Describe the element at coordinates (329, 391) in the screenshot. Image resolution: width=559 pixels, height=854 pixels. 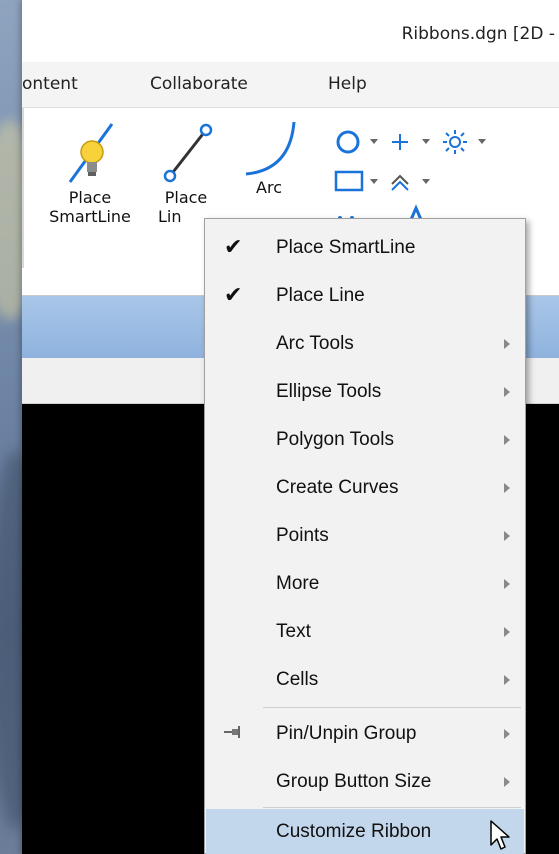
I see `menu-item-label: Ellipse Tools` at that location.